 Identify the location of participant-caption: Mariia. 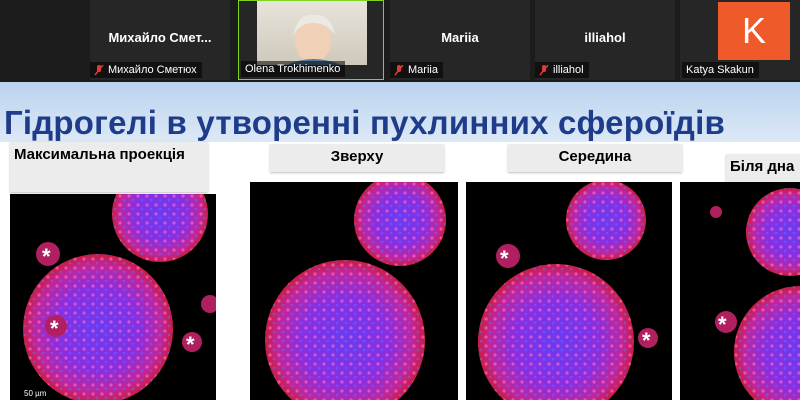
(416, 70).